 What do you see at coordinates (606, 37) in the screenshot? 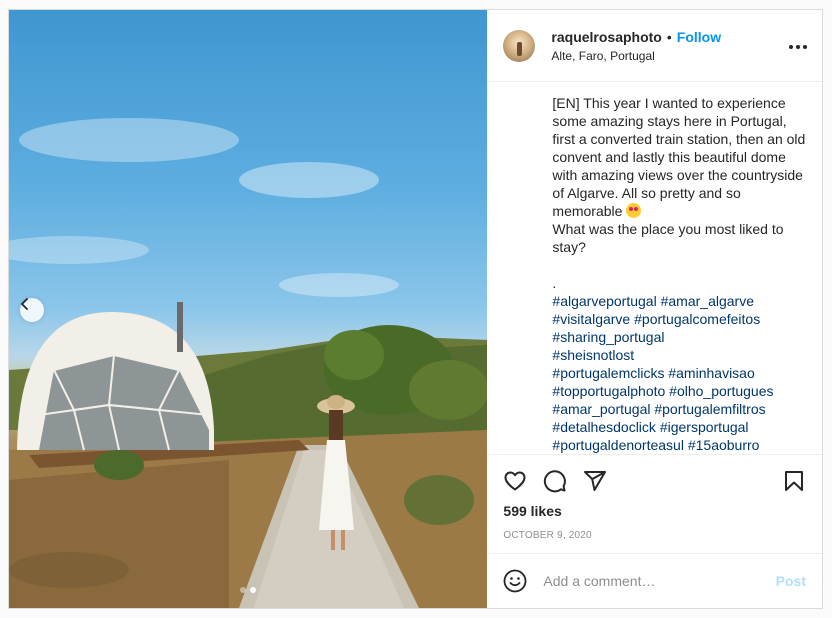
I see `username-link: raquelrosaphoto` at bounding box center [606, 37].